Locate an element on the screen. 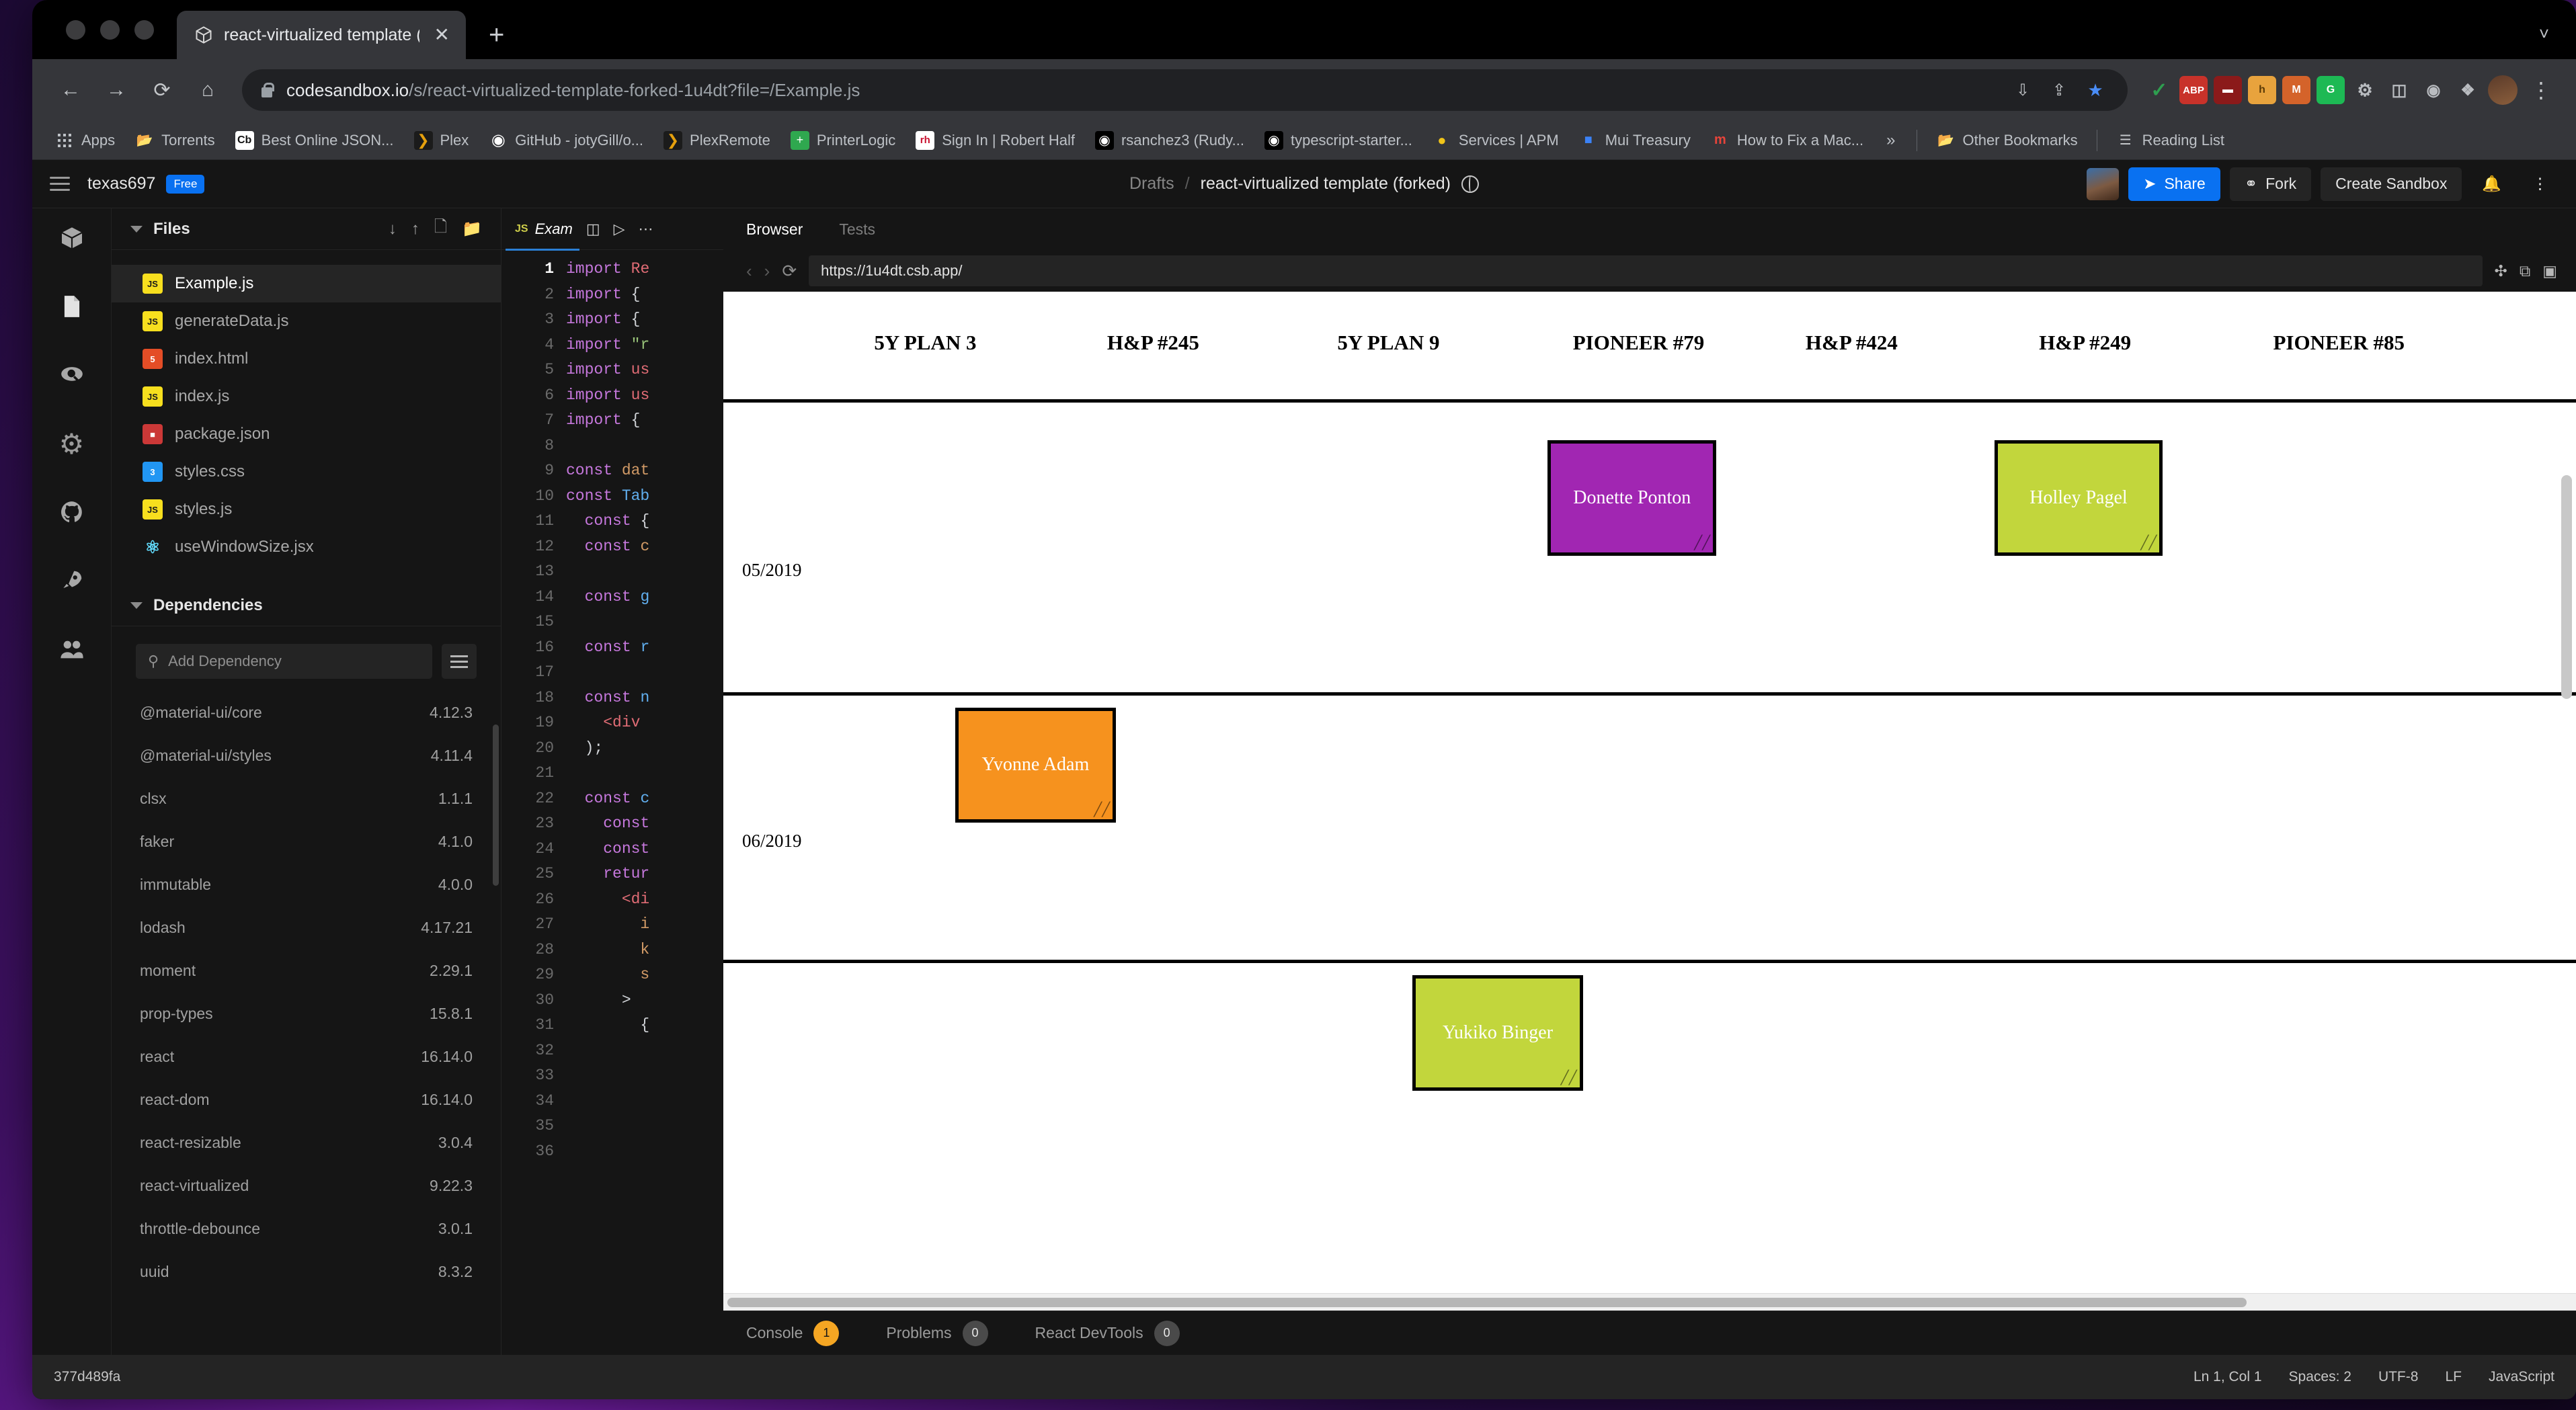  bookmark-plex: ❯ Plex is located at coordinates (441, 140).